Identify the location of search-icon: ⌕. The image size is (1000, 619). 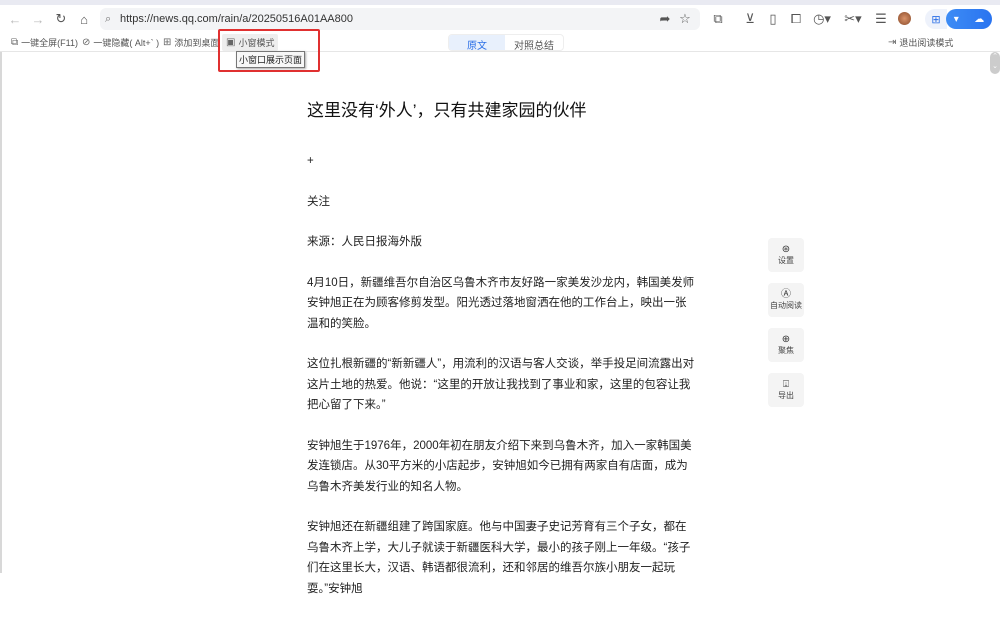
(108, 18).